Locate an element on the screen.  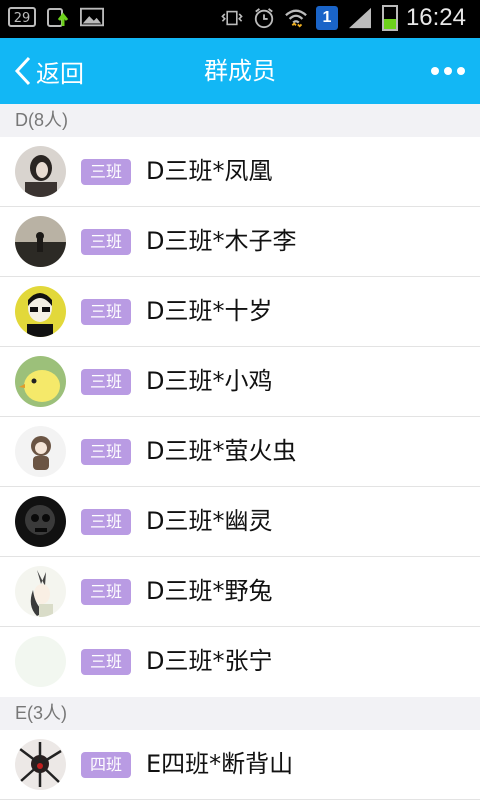
status-bar-right: 1 16:24 is located at coordinates (343, 18).